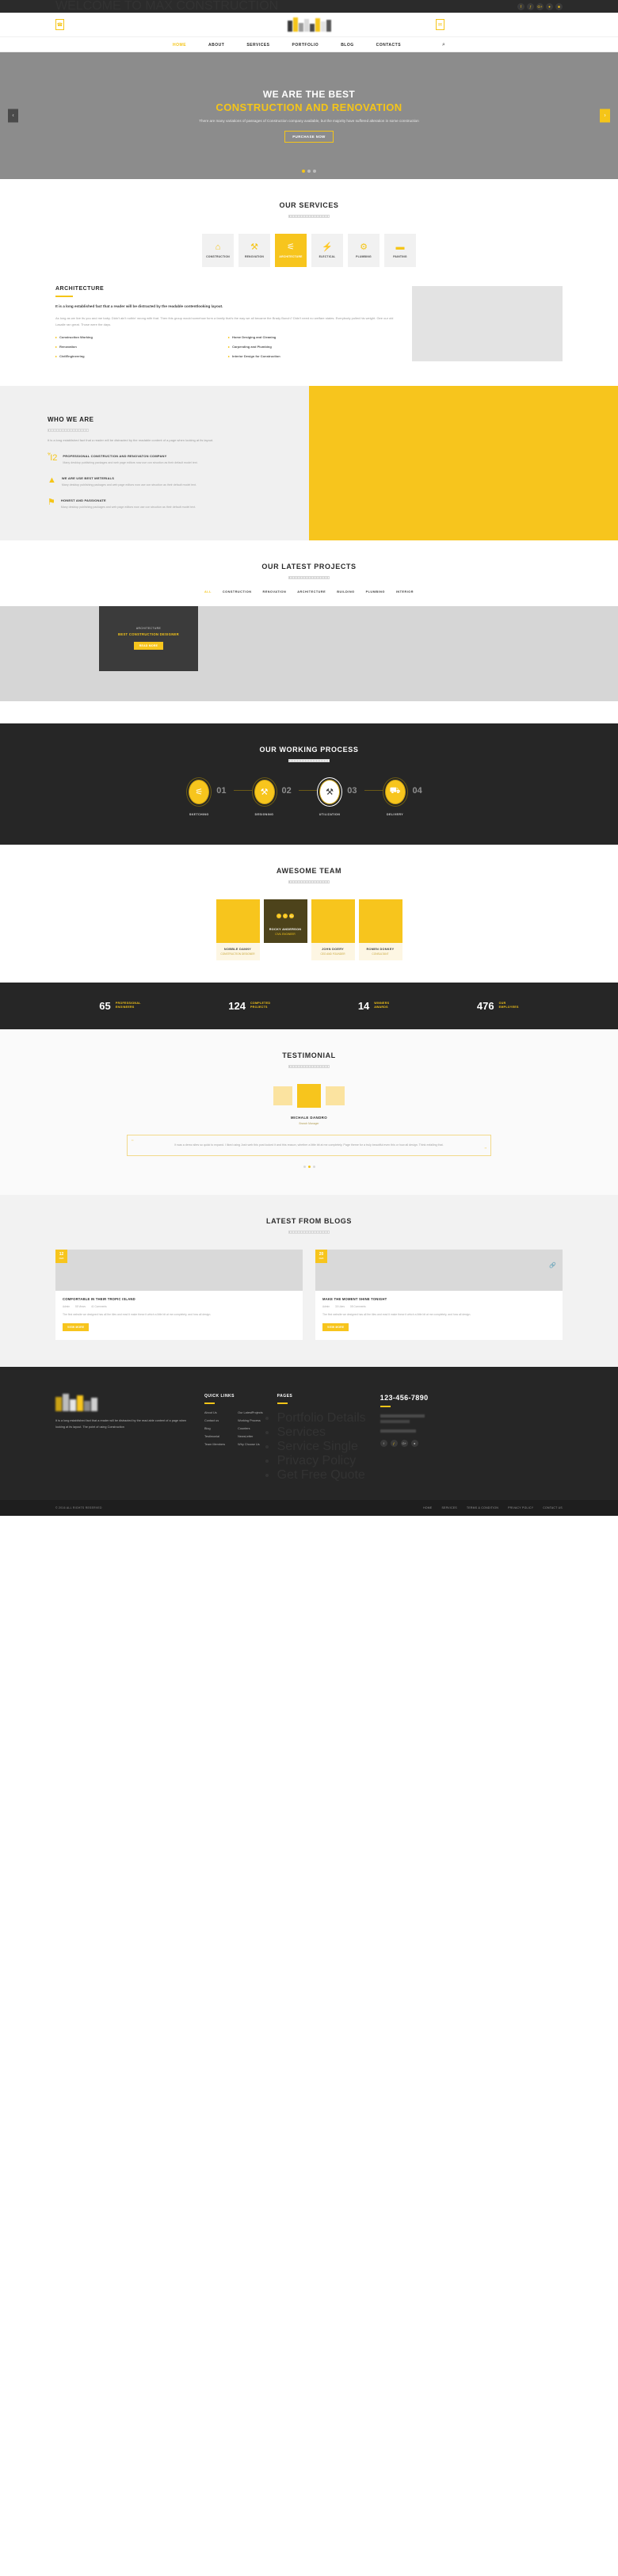 This screenshot has height=2576, width=618. Describe the element at coordinates (123, 1402) in the screenshot. I see `footer-logo` at that location.